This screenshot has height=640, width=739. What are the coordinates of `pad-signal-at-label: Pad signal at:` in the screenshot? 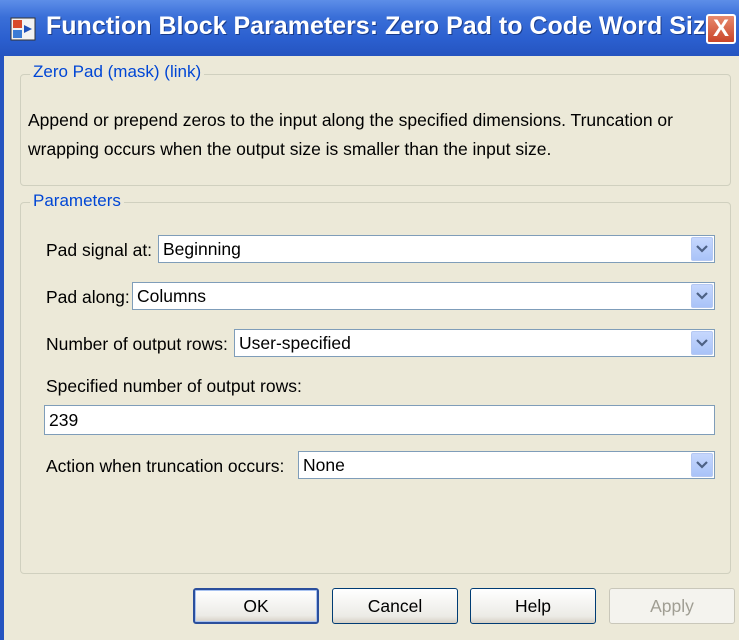 It's located at (99, 250).